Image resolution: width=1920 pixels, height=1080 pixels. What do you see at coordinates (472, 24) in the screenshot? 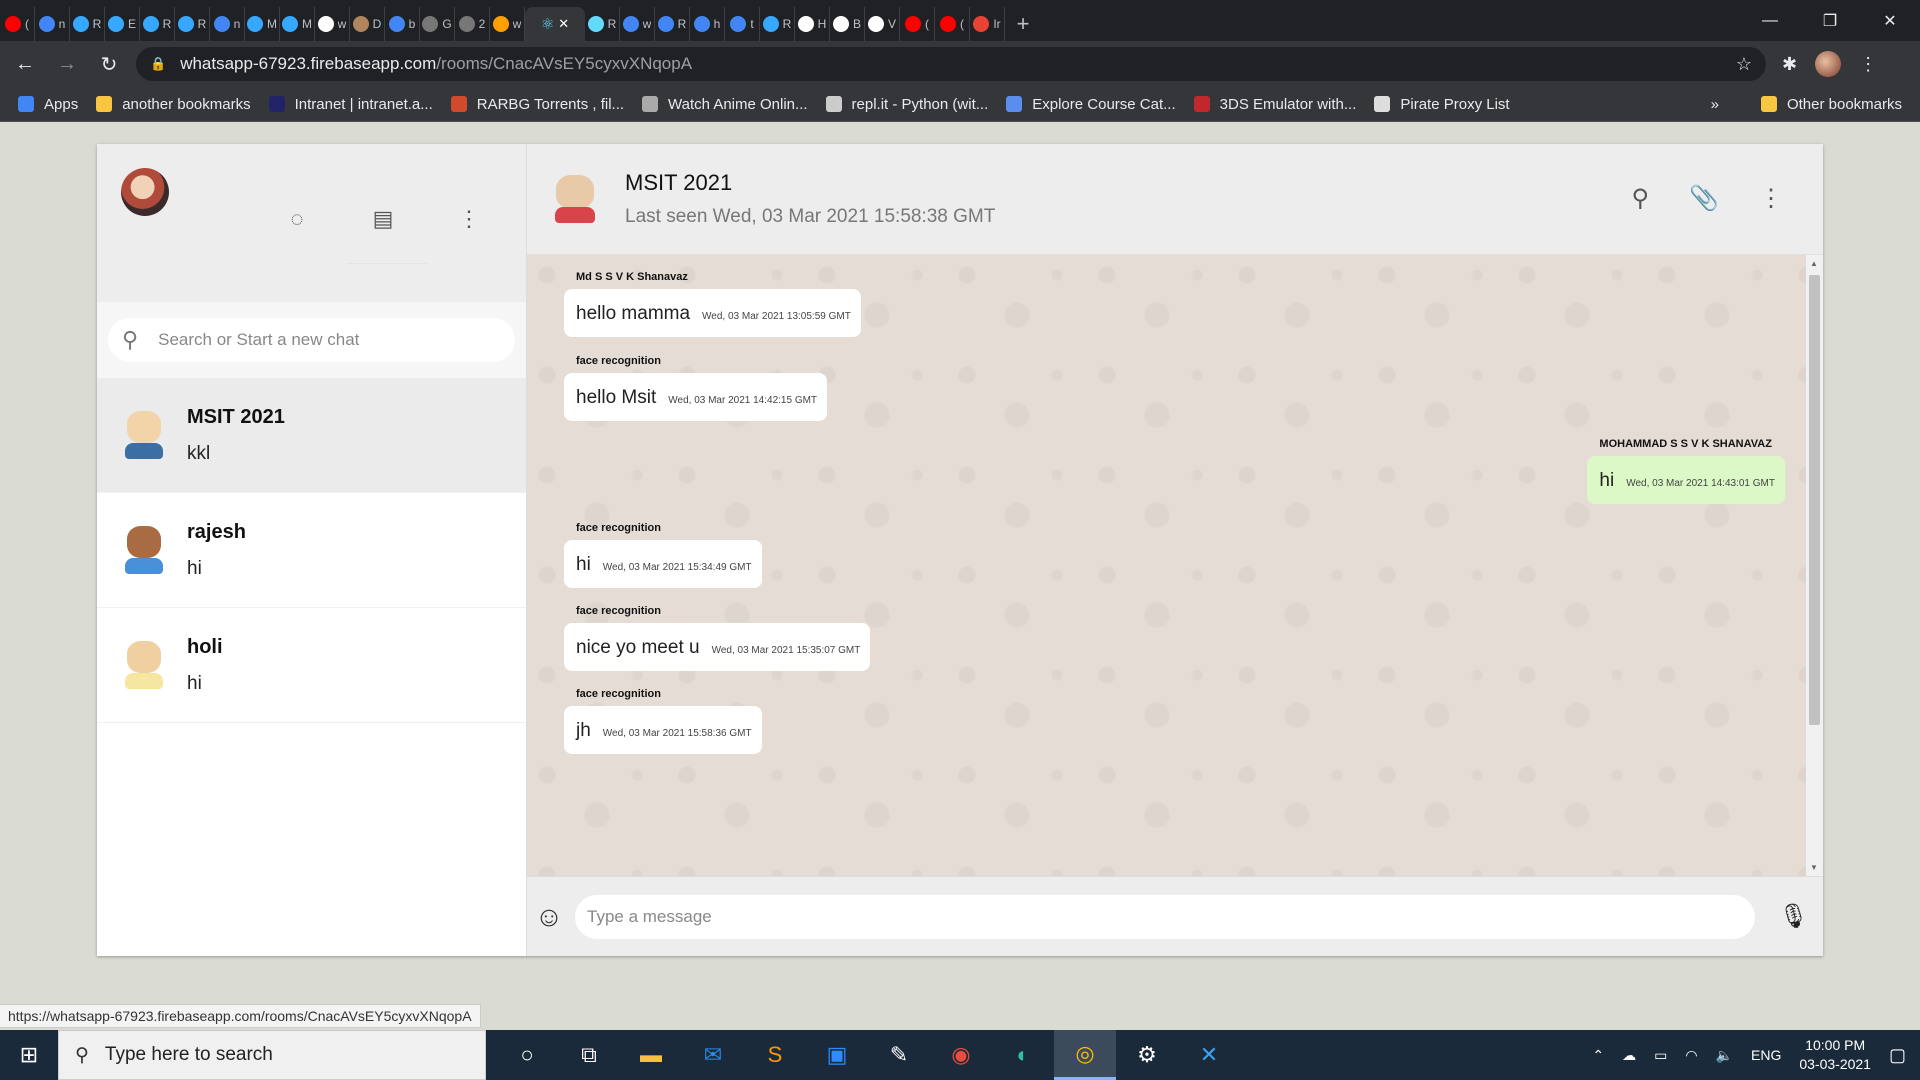
I see `tab-13: 2` at bounding box center [472, 24].